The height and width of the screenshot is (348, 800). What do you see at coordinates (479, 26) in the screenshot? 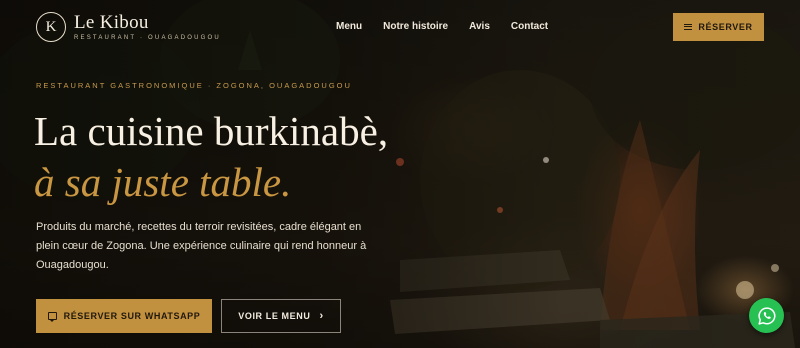
I see `nav-item-avis: Avis` at bounding box center [479, 26].